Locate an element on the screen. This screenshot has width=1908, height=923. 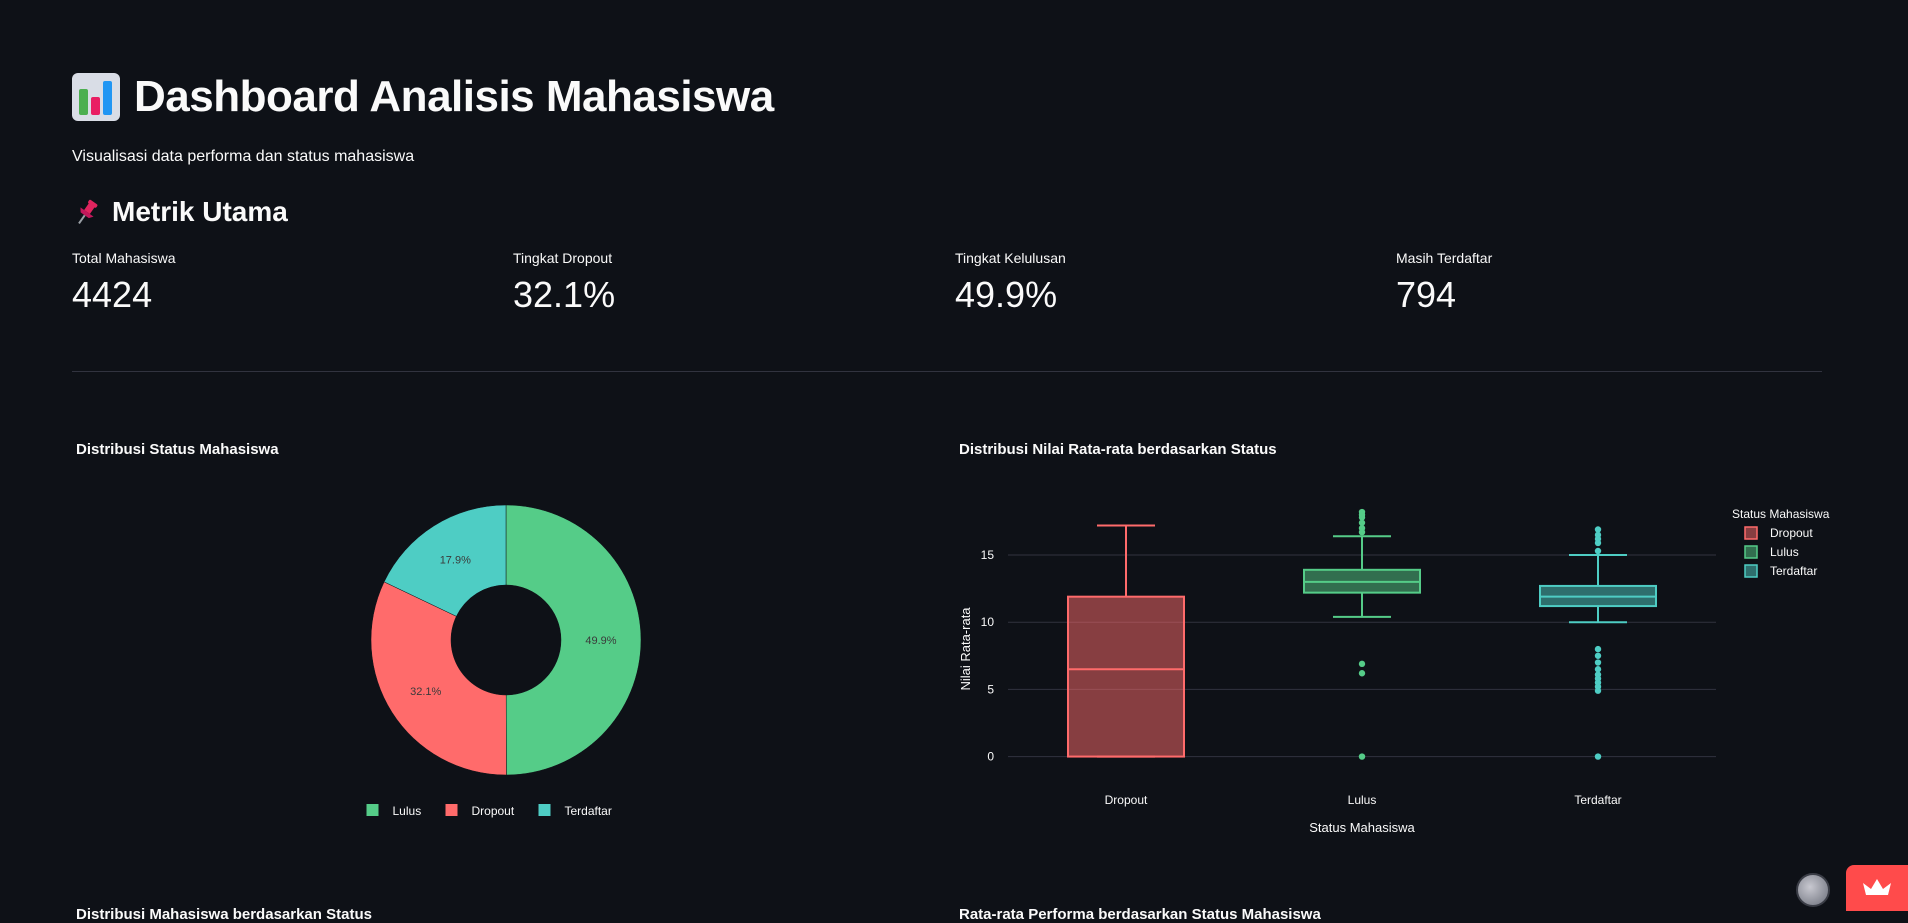
x-tick-label: Terdaftar is located at coordinates (1597, 800).